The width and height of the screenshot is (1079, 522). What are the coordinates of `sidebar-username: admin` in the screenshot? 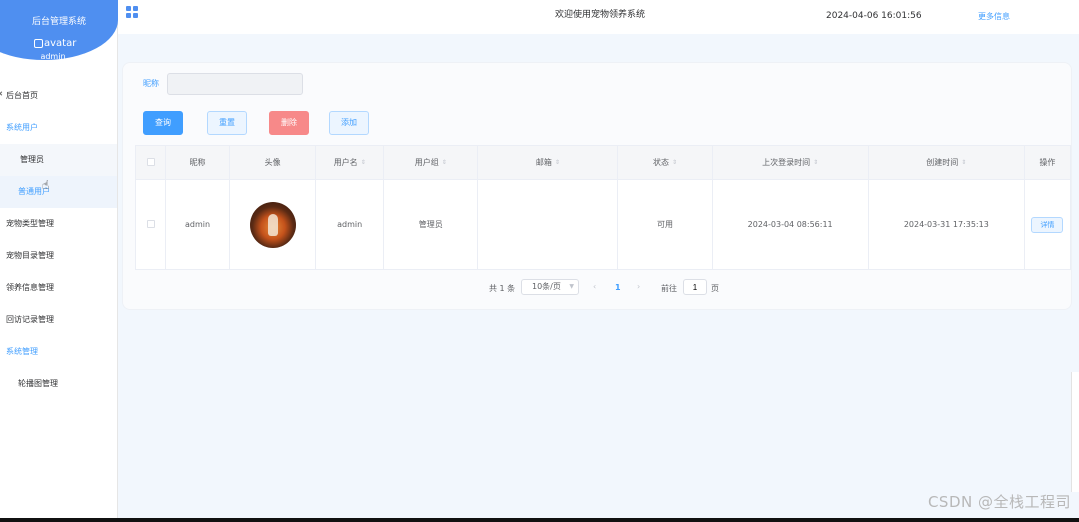 It's located at (53, 56).